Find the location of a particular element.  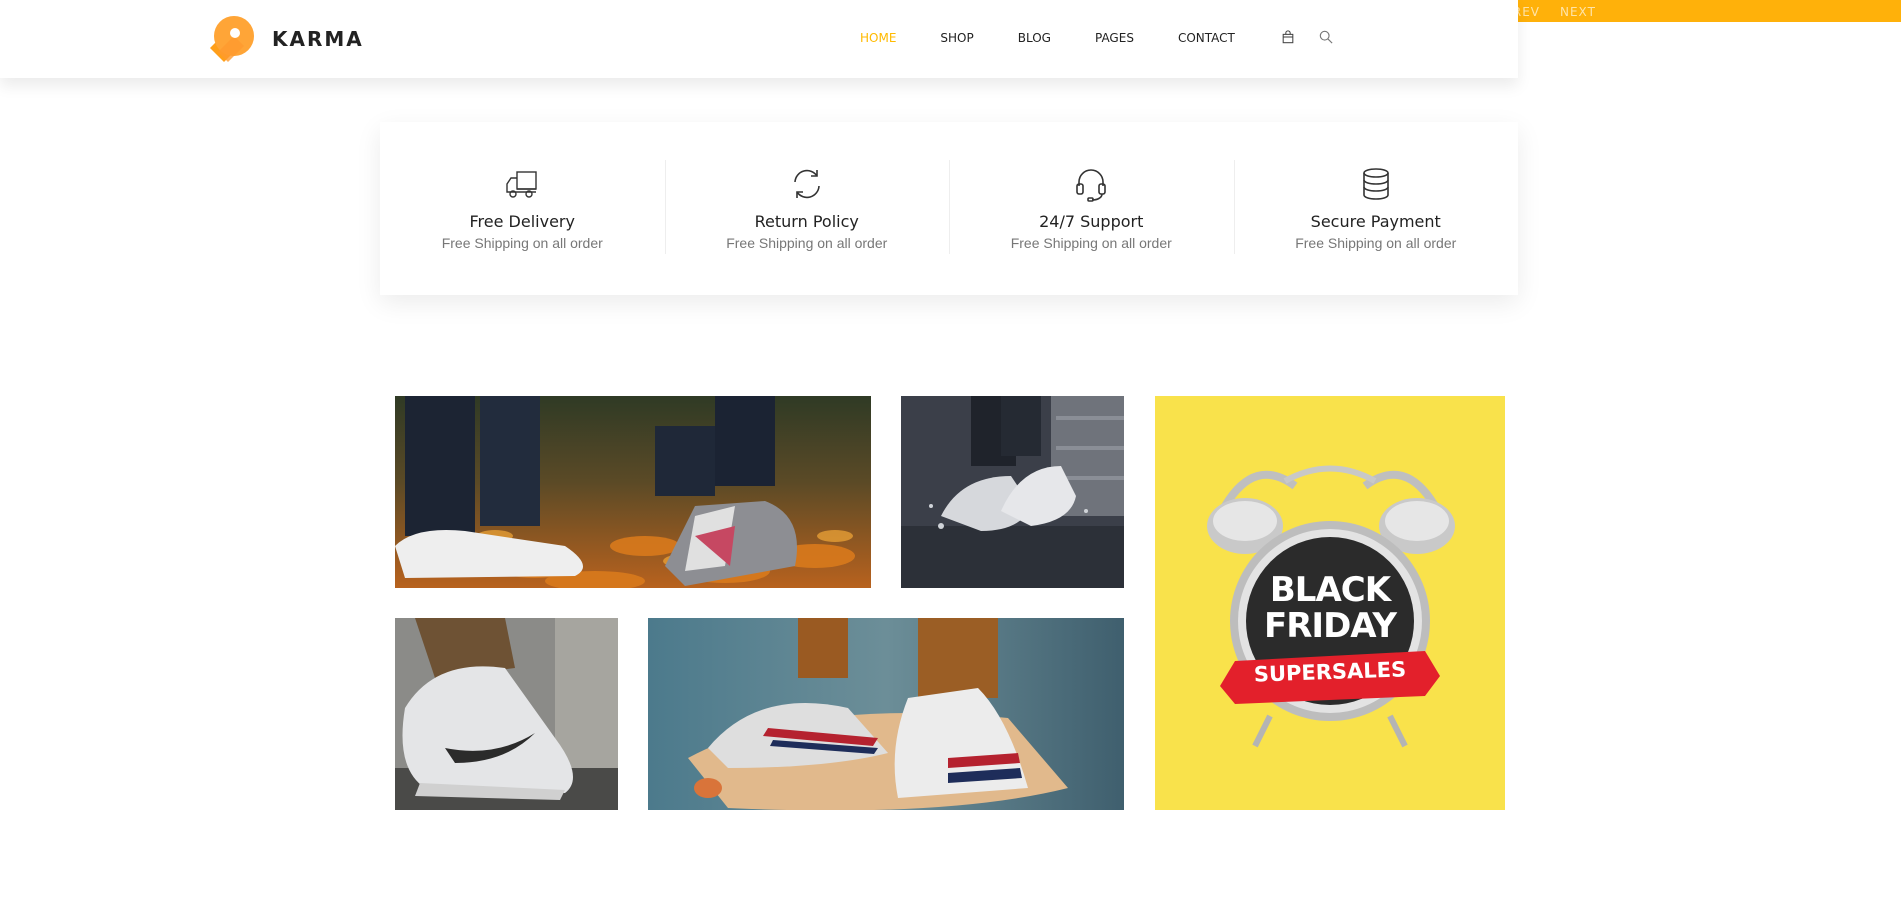

refresh-icon is located at coordinates (806, 184).